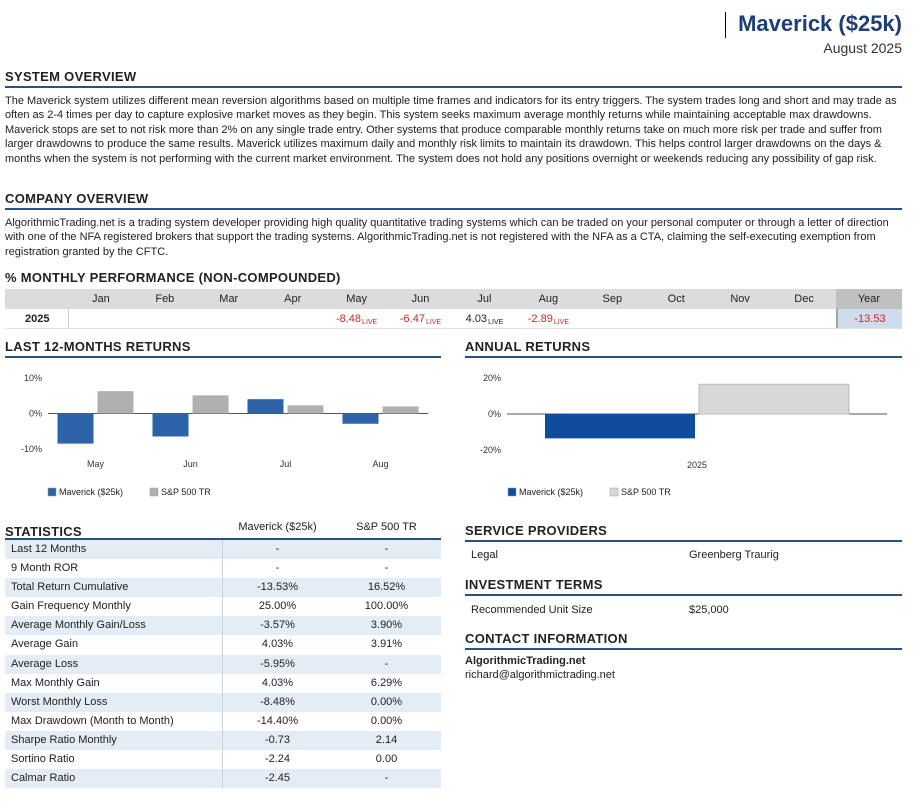  I want to click on month-cell: 4.03LIVE, so click(484, 318).